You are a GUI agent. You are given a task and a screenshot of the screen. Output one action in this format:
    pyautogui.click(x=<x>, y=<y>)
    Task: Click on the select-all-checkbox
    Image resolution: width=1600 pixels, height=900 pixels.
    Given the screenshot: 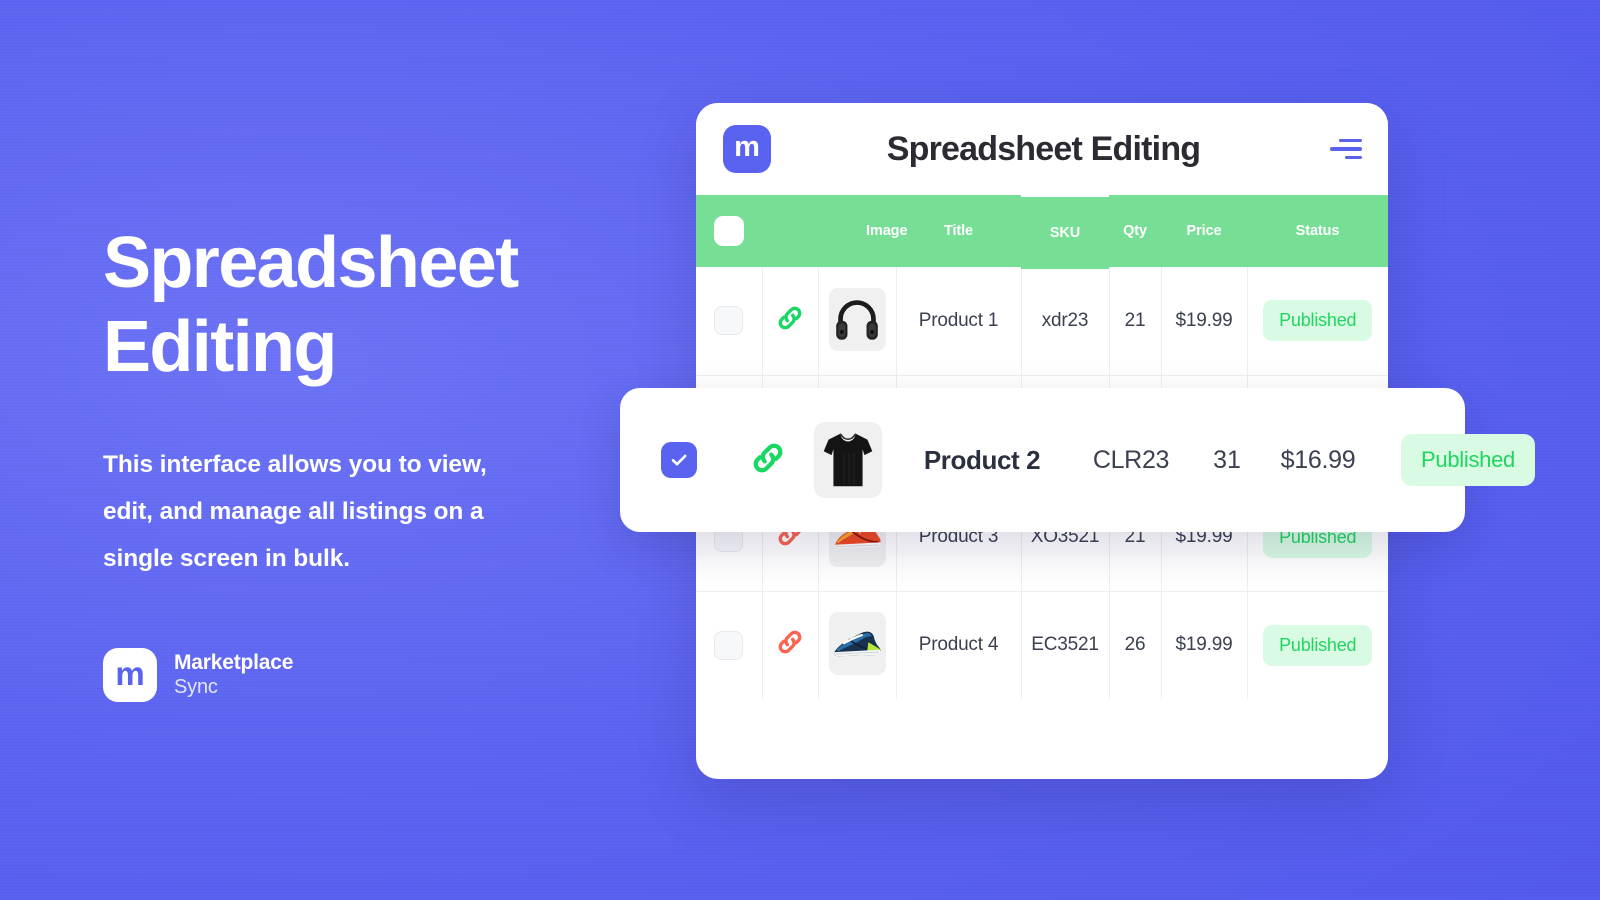 What is the action you would take?
    pyautogui.click(x=729, y=231)
    